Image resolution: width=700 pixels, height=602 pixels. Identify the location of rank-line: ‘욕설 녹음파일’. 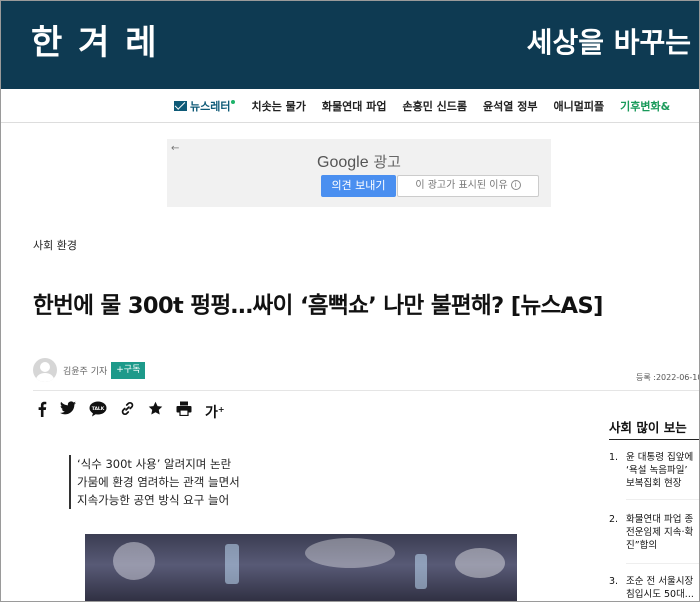
(657, 470).